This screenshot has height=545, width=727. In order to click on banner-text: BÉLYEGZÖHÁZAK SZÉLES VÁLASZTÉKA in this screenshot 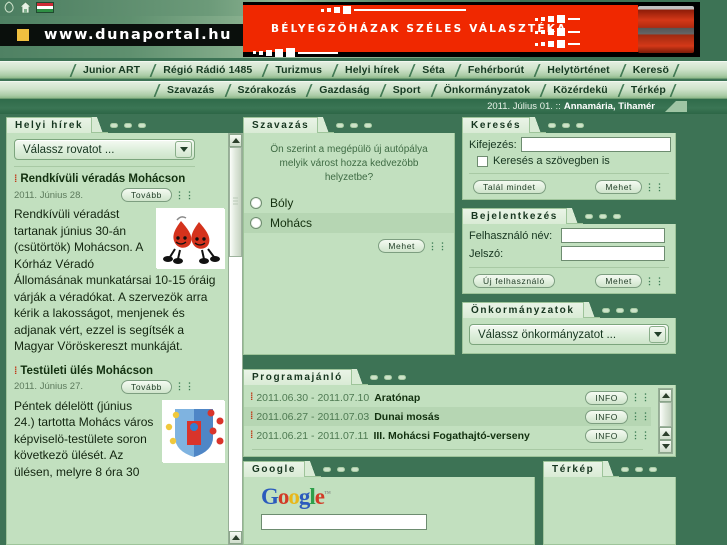, I will do `click(419, 29)`.